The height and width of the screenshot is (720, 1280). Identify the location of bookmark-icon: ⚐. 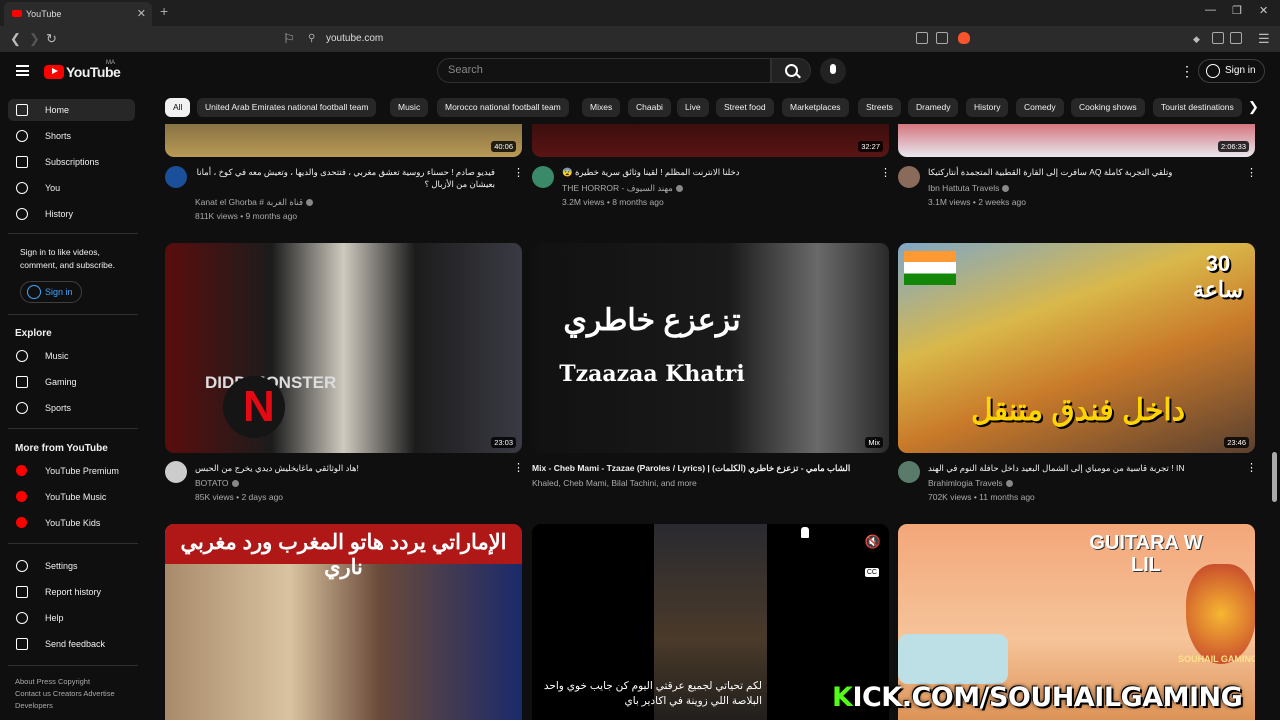
(289, 39).